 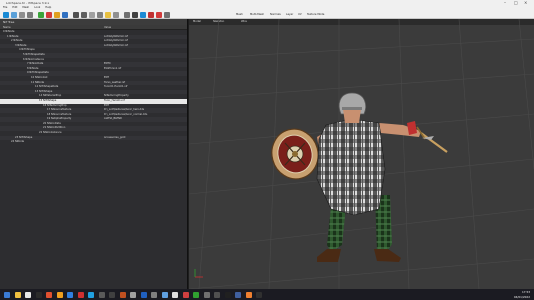 What do you see at coordinates (352, 107) in the screenshot?
I see `head-helmet` at bounding box center [352, 107].